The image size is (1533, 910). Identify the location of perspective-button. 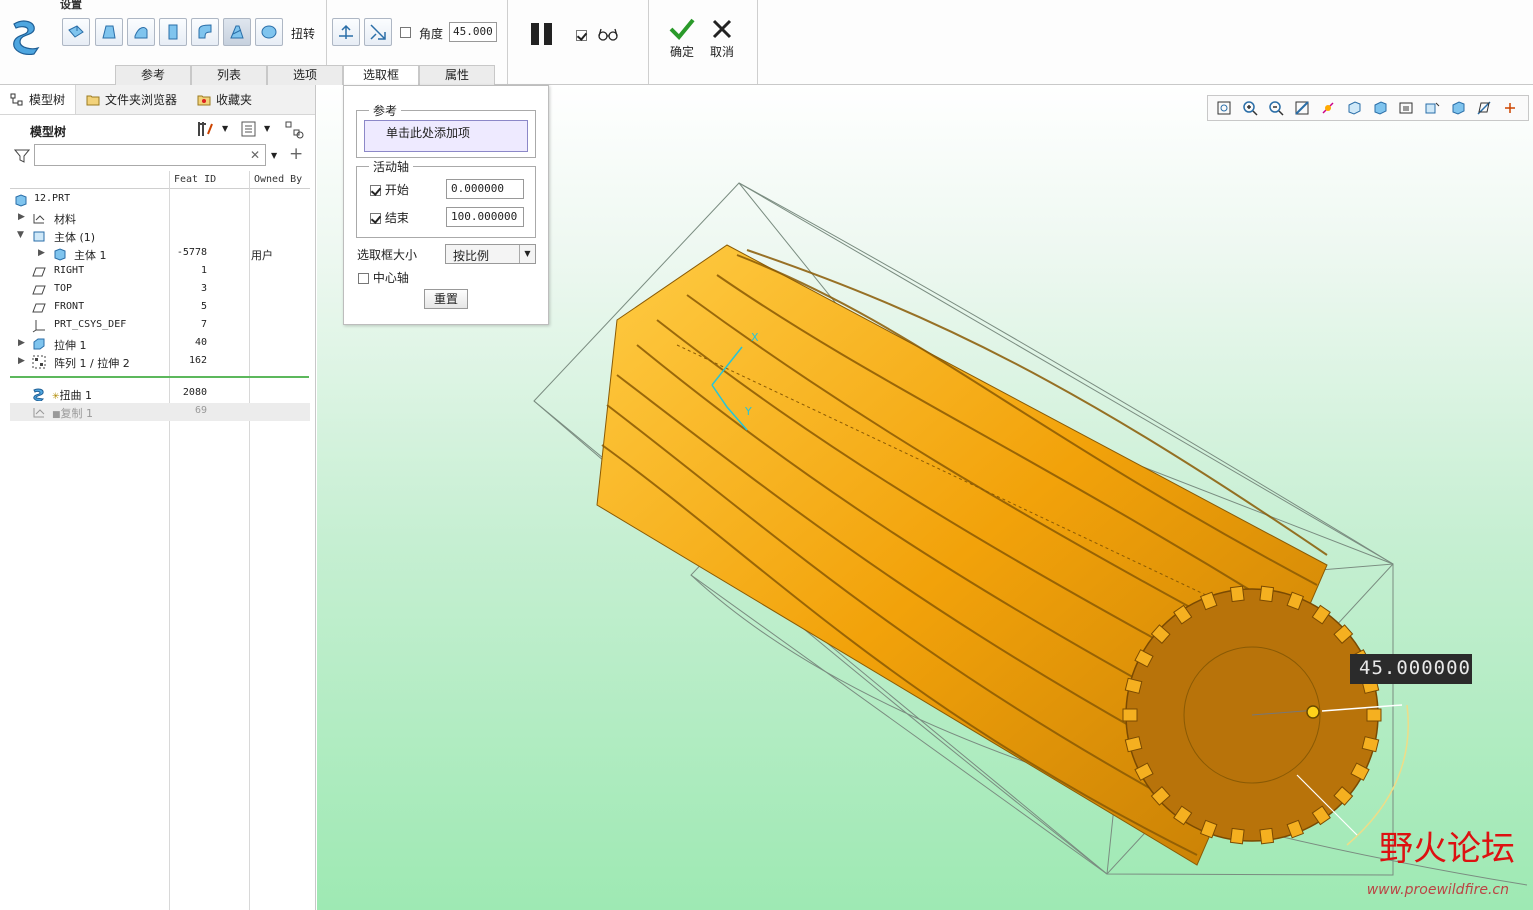
(1432, 108).